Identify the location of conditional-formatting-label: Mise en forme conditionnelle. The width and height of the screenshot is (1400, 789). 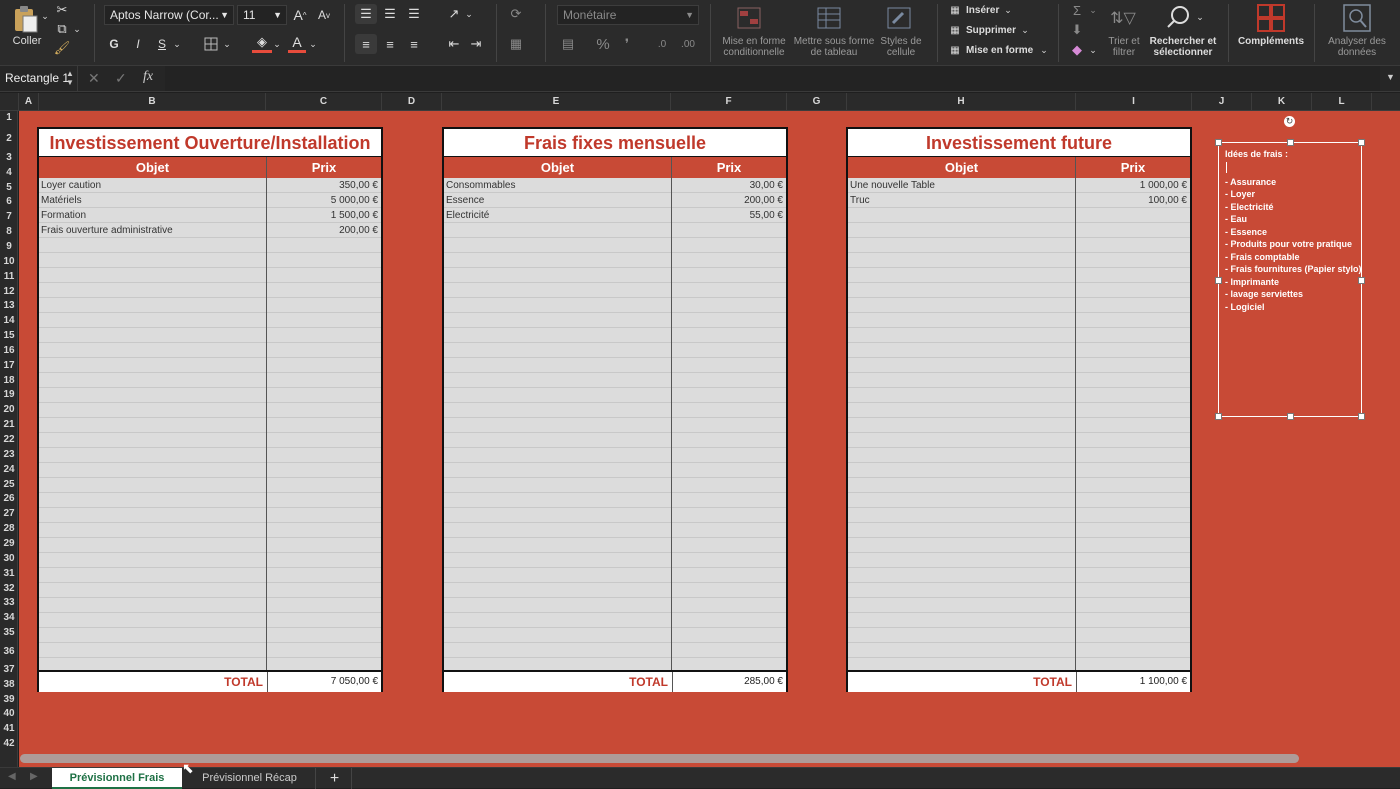
(754, 47).